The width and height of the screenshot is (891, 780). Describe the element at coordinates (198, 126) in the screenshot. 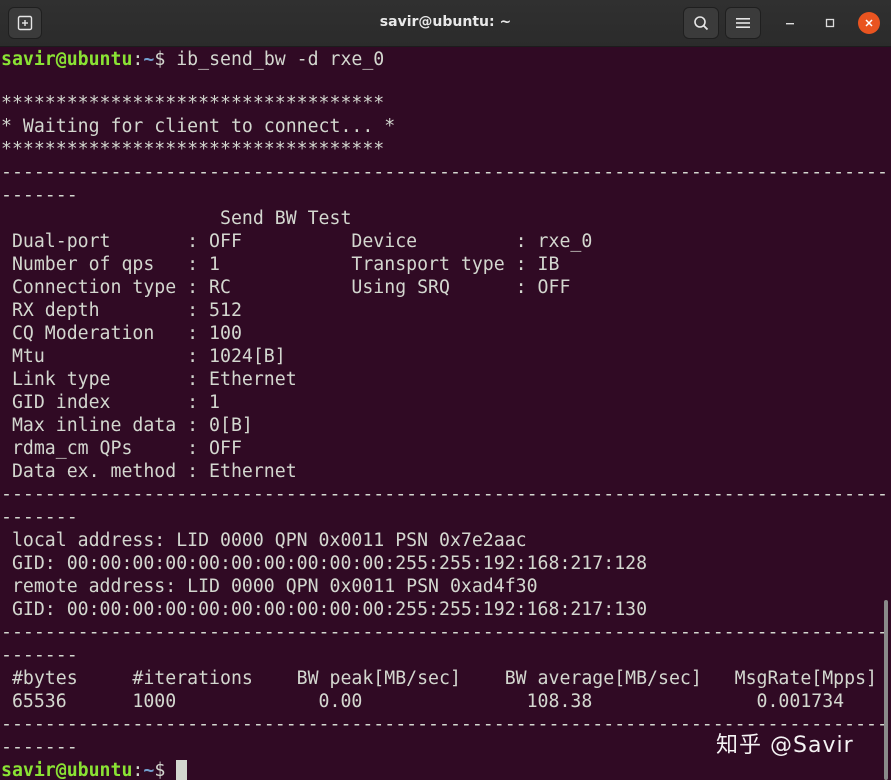

I see `output-line: * Waiting for client to connect... *` at that location.